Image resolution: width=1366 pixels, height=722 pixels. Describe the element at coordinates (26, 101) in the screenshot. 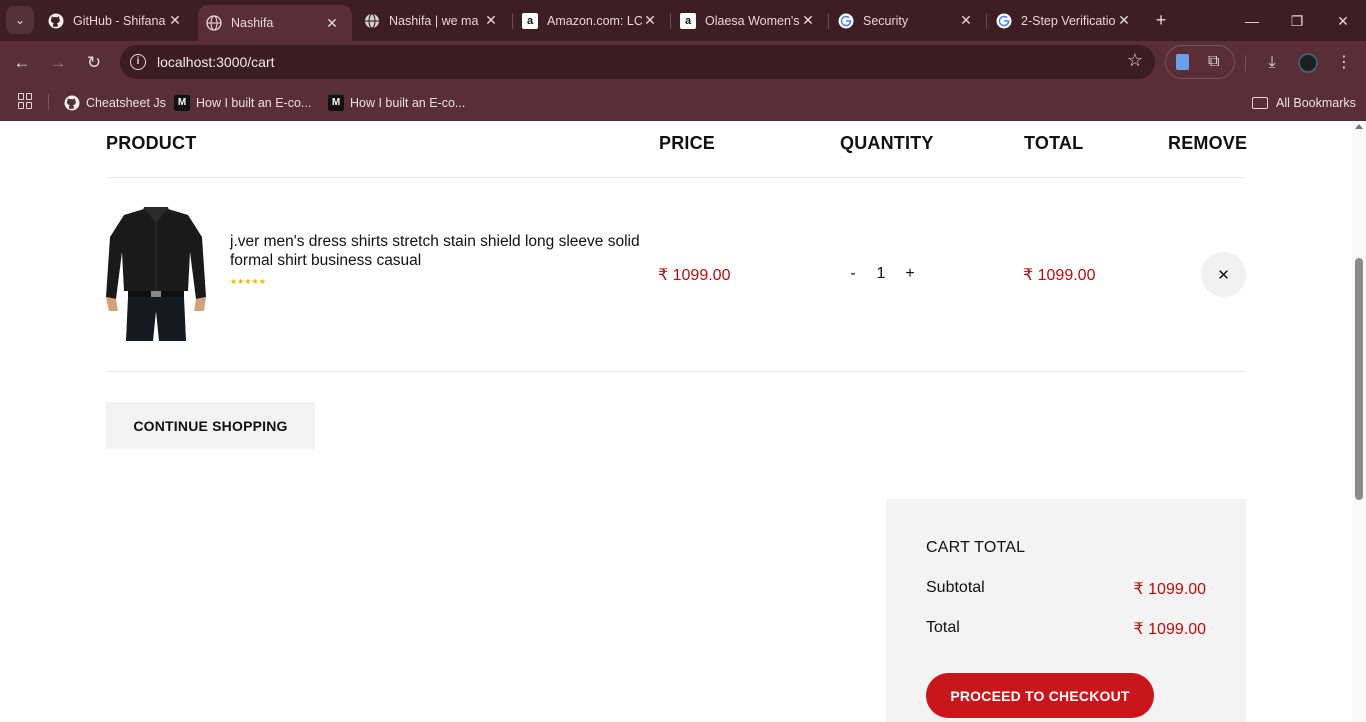

I see `apps-grid-icon` at that location.